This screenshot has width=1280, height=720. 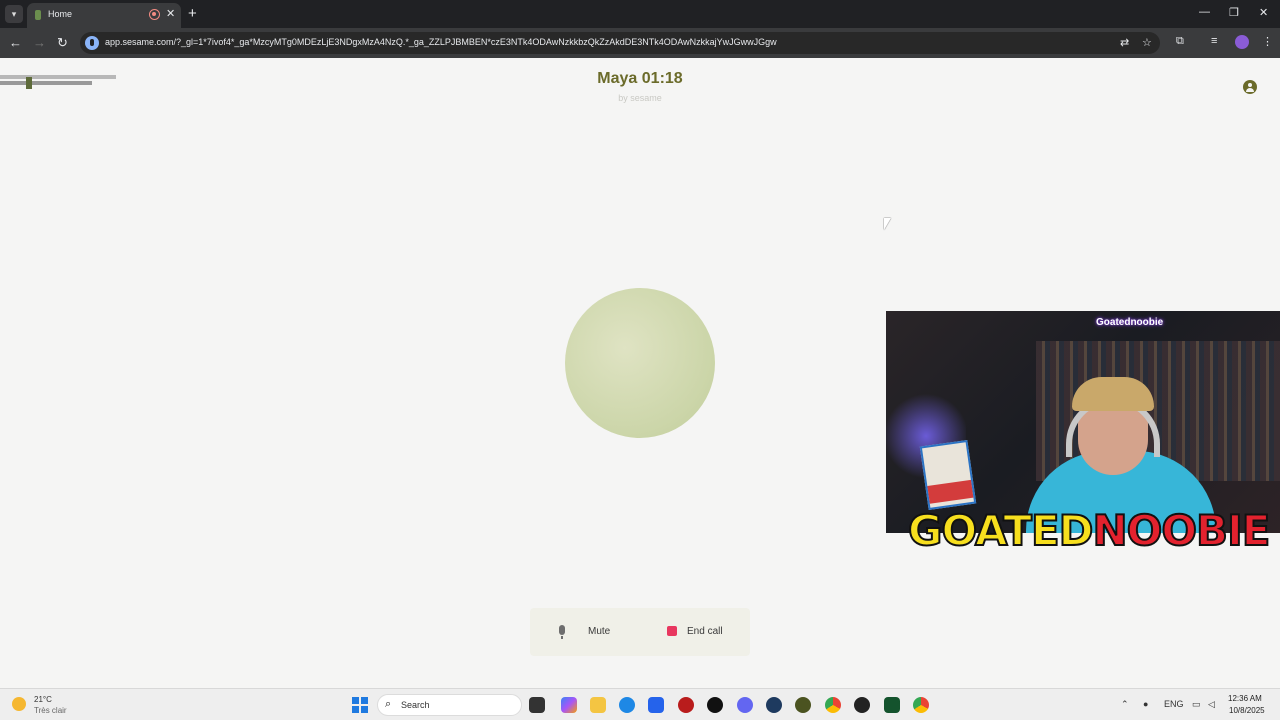 I want to click on webcam-overlay: Goatednoobie, so click(x=1083, y=422).